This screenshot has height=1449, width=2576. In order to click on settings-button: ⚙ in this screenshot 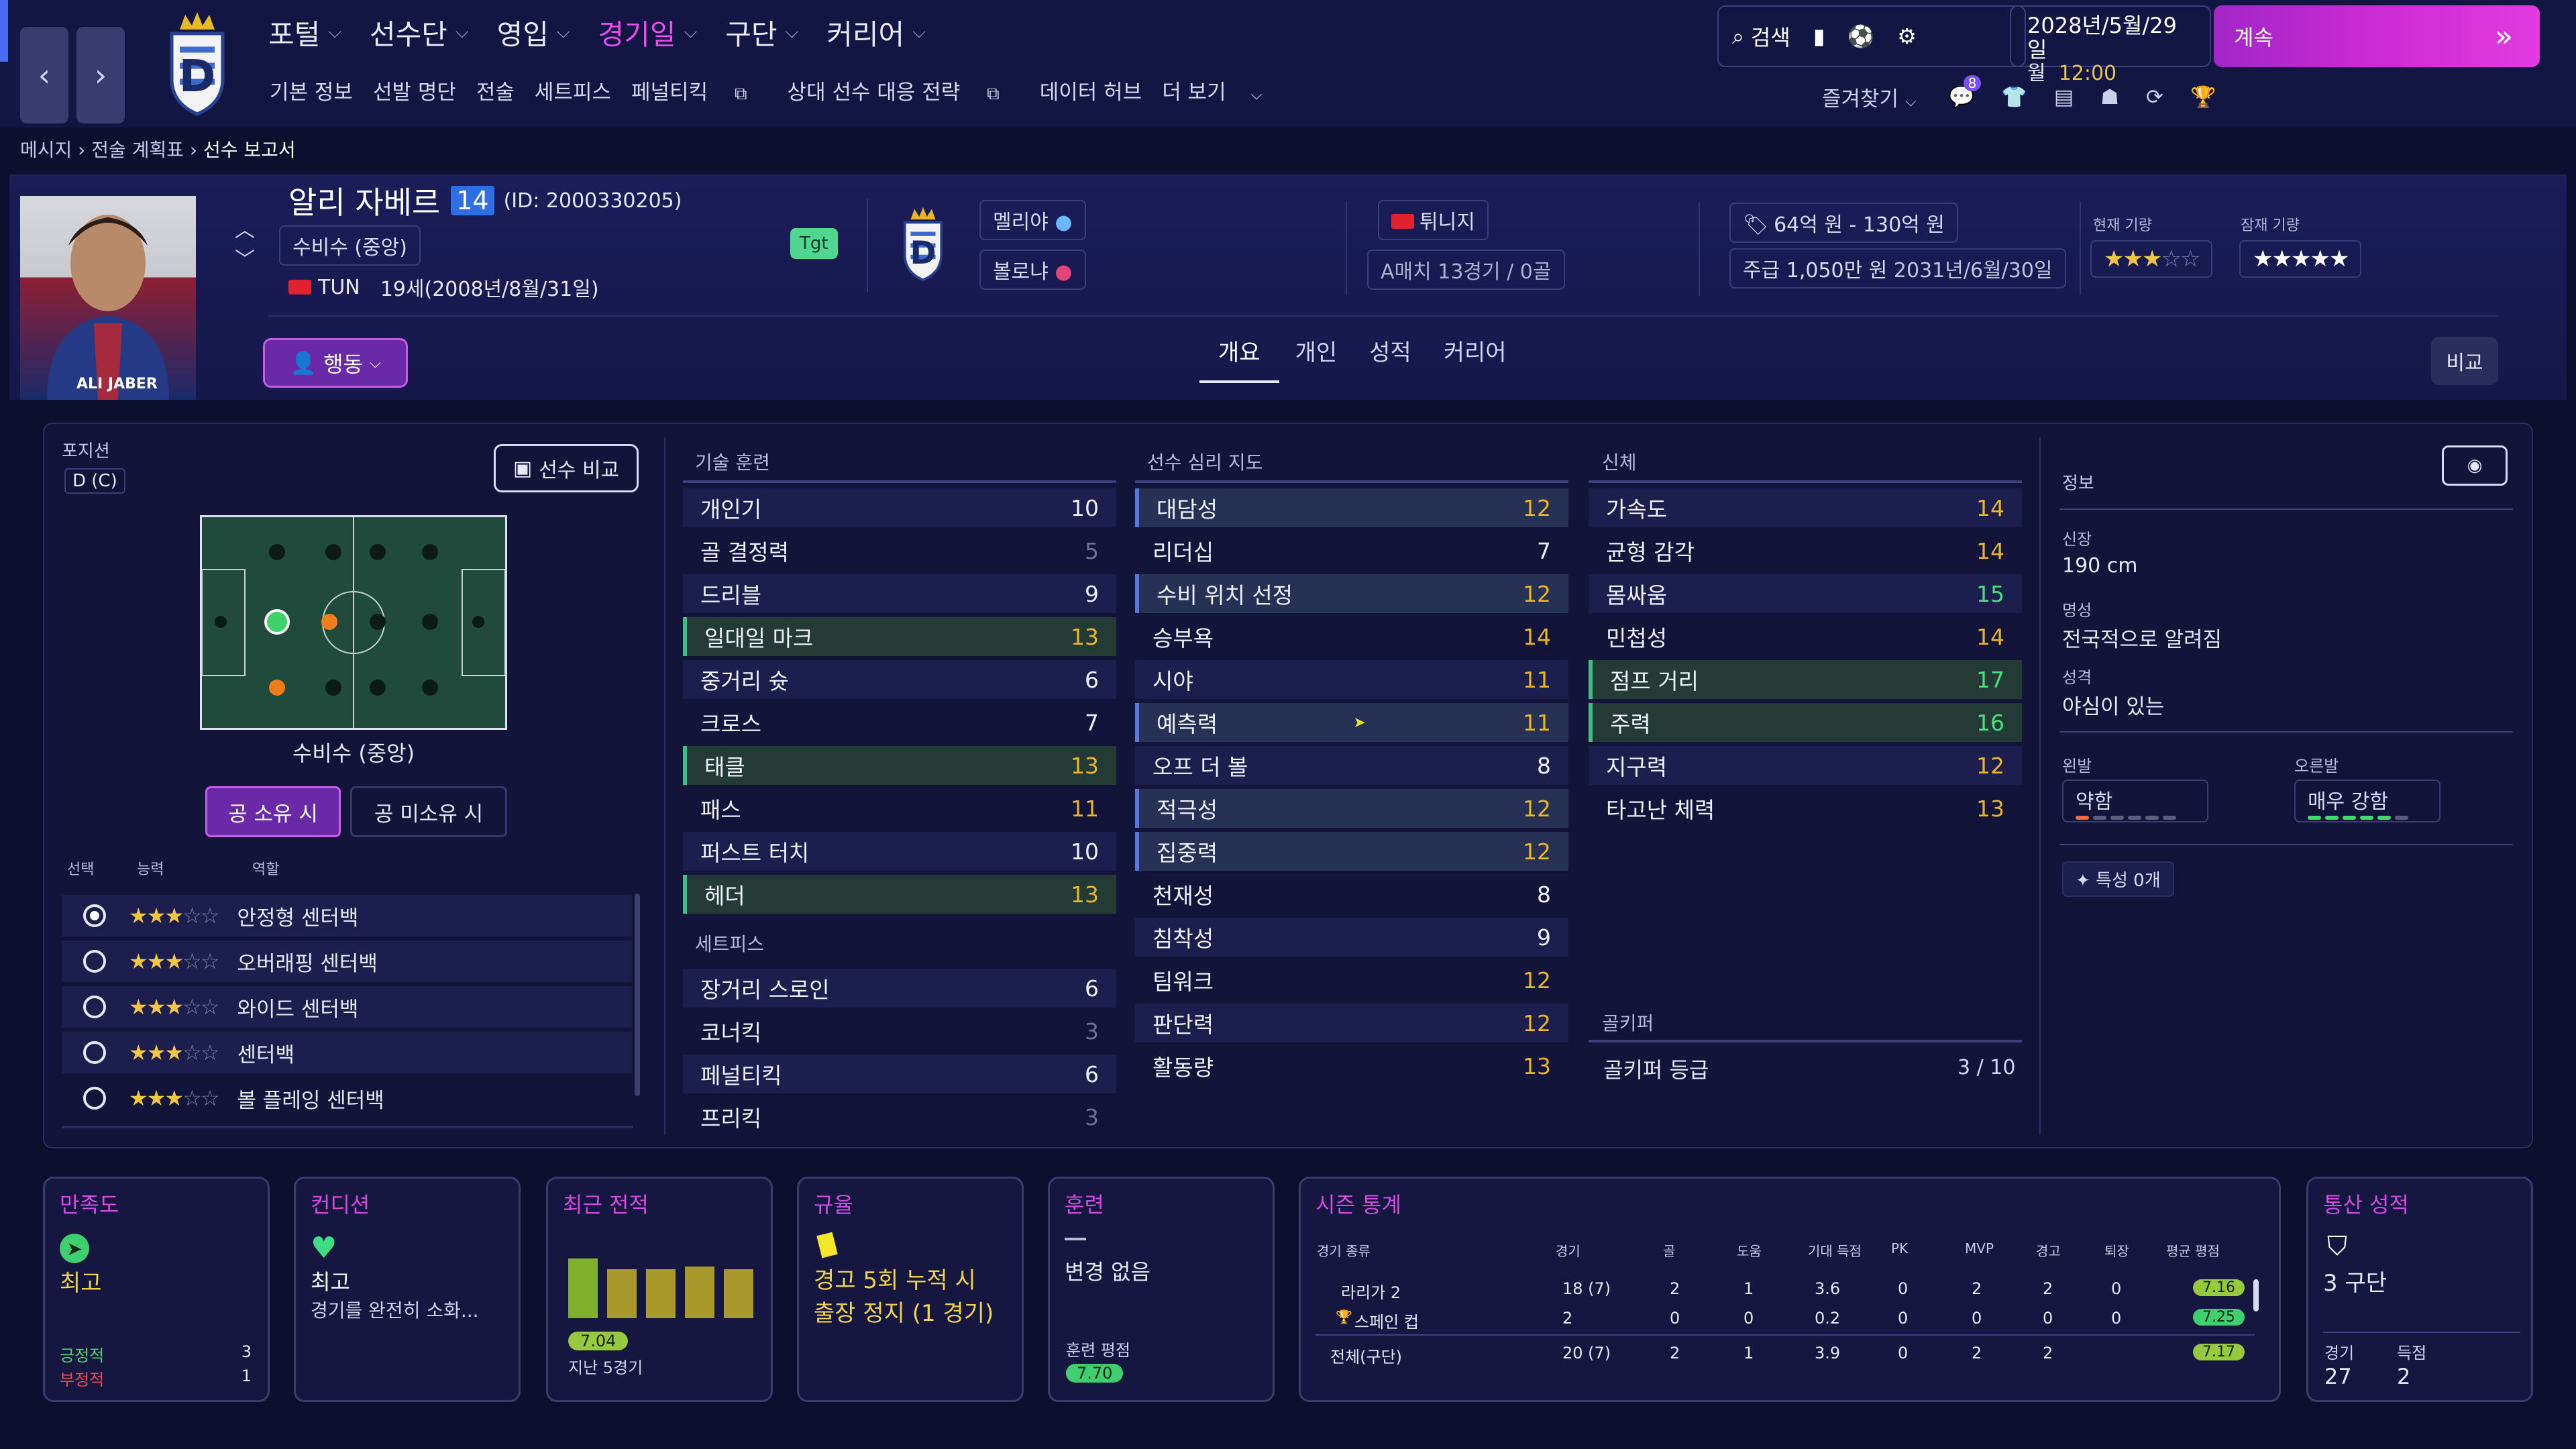, I will do `click(1907, 36)`.